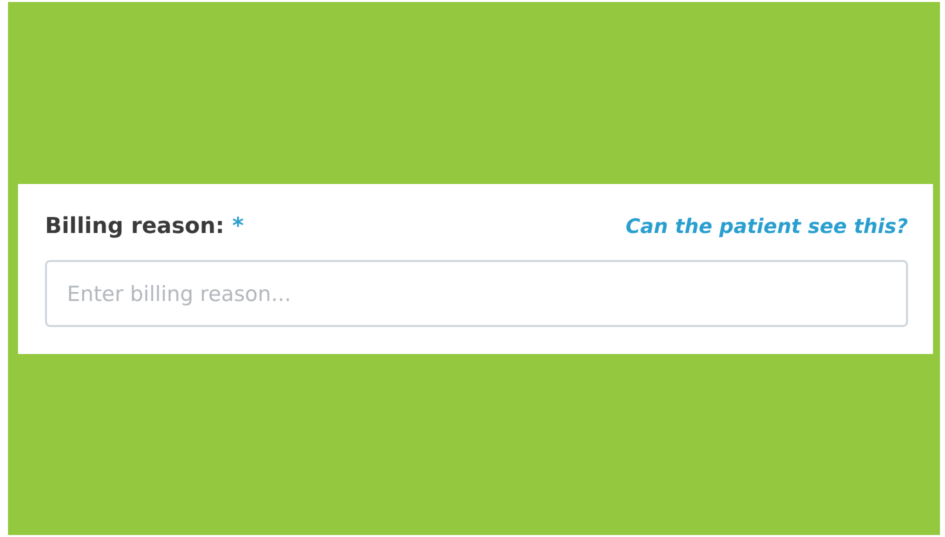 The width and height of the screenshot is (945, 537). I want to click on help-link: Can the patient see this?, so click(767, 226).